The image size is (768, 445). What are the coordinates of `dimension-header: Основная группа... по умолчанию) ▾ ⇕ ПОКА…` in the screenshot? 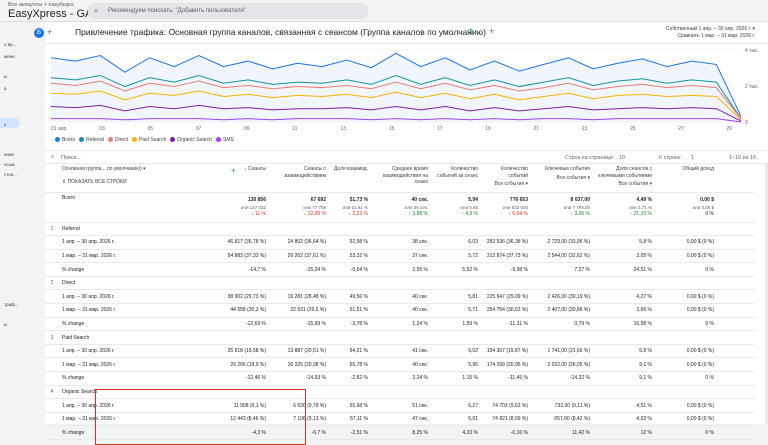 It's located at (147, 178).